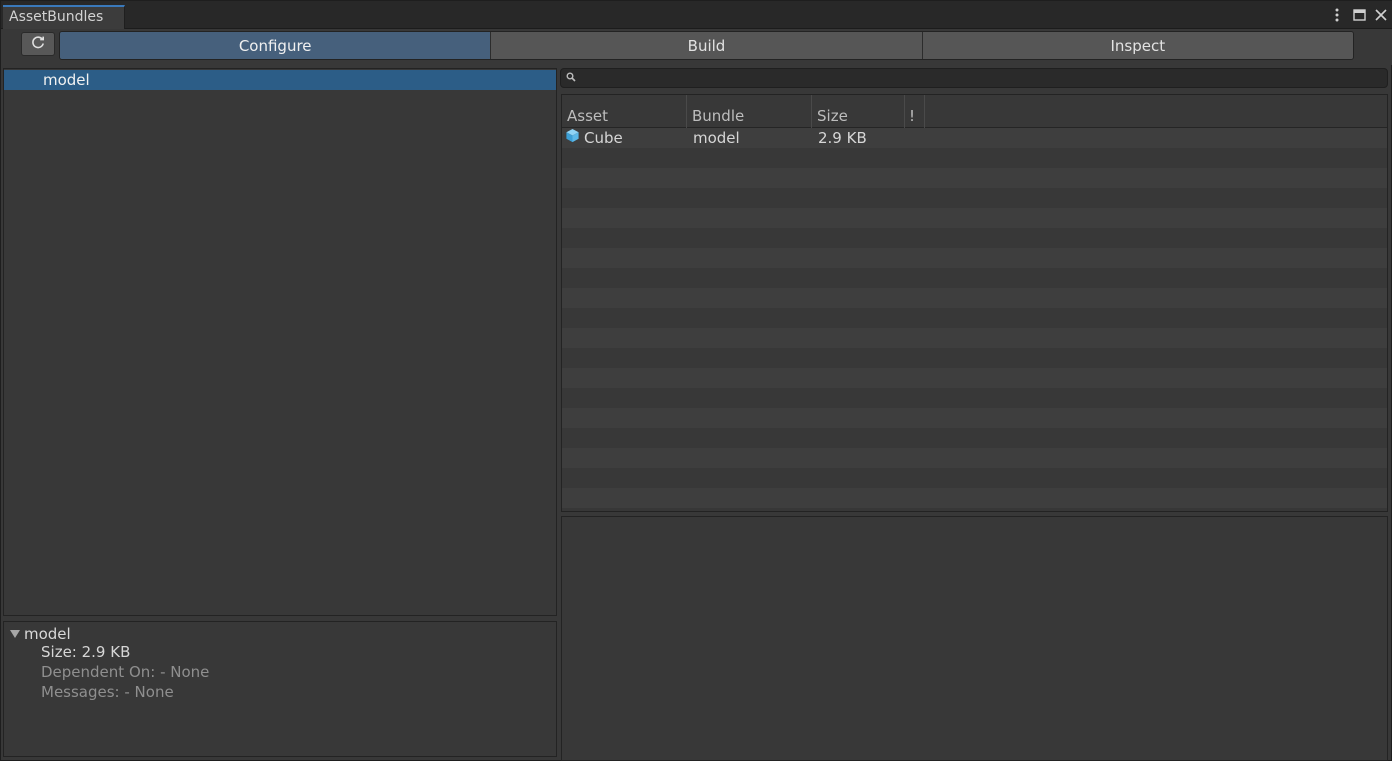 This screenshot has width=1392, height=761. I want to click on column-header-warning: !, so click(915, 111).